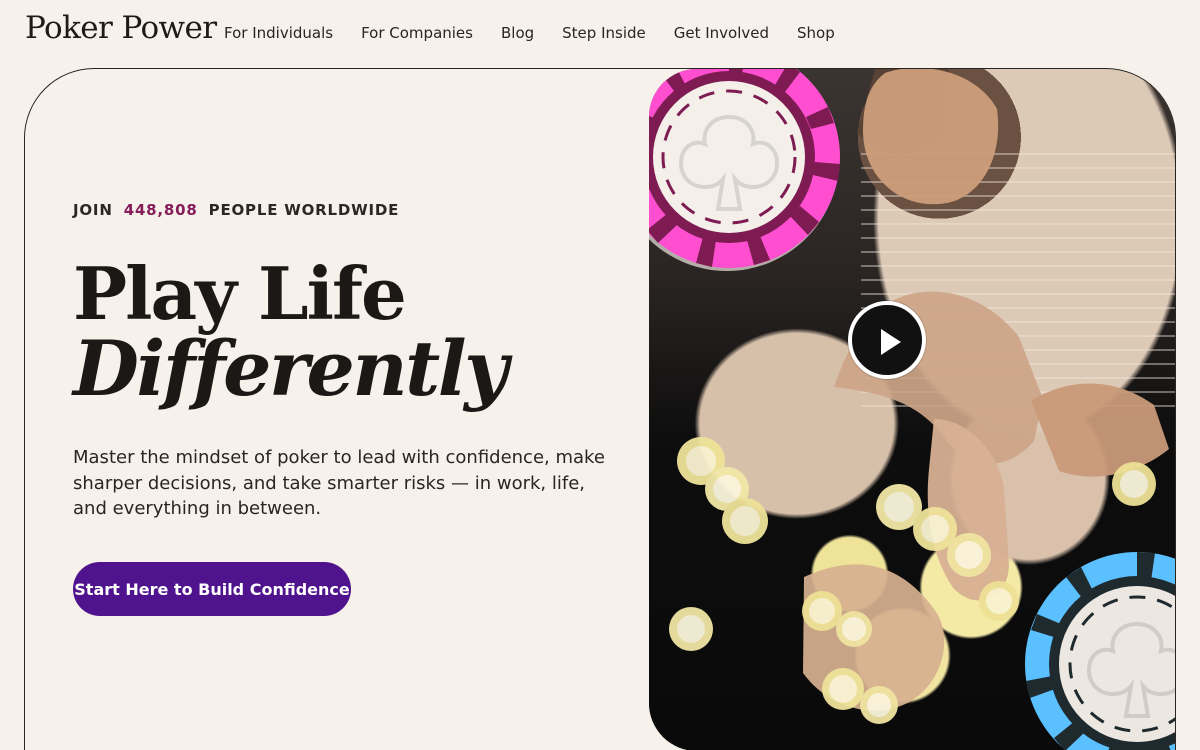  I want to click on nav-item-shop: Shop, so click(816, 33).